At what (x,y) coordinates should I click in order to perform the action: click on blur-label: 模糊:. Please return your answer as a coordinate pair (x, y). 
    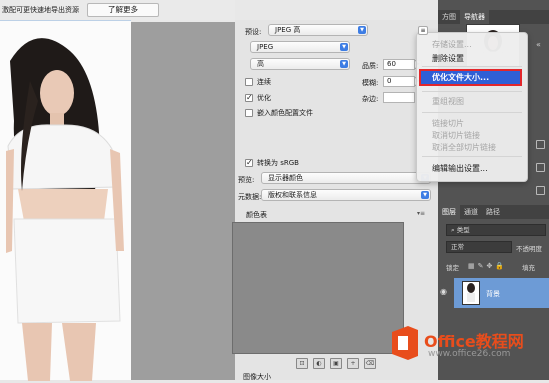
    Looking at the image, I should click on (370, 83).